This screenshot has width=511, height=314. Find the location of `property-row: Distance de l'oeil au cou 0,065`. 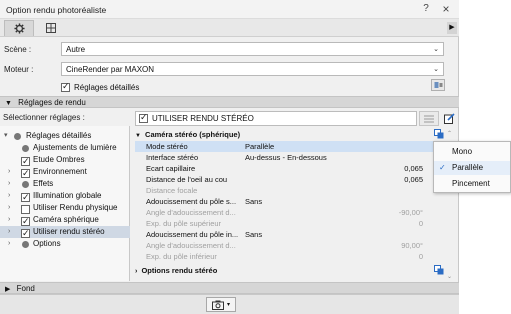

property-row: Distance de l'oeil au cou 0,065 is located at coordinates (294, 179).